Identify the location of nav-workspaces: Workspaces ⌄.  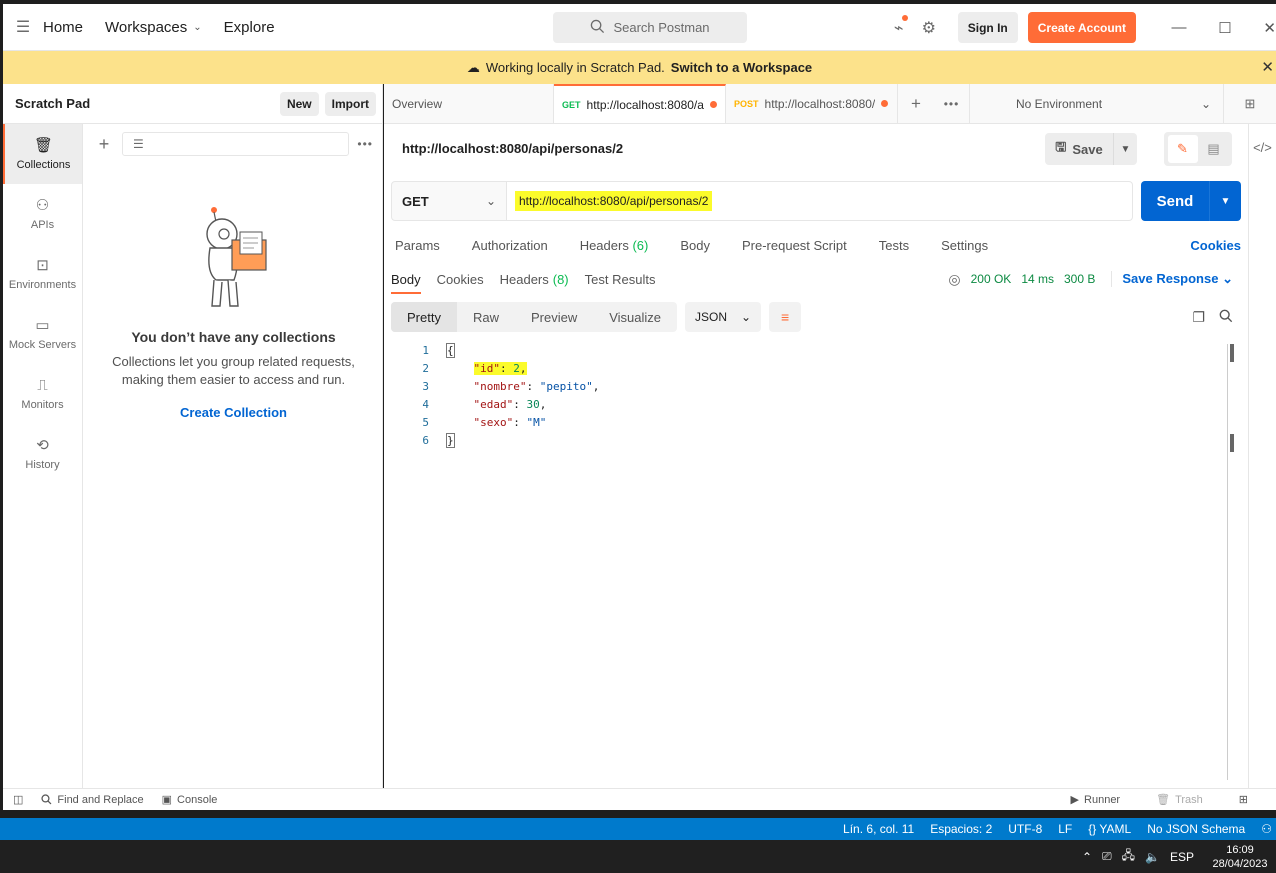
(153, 27).